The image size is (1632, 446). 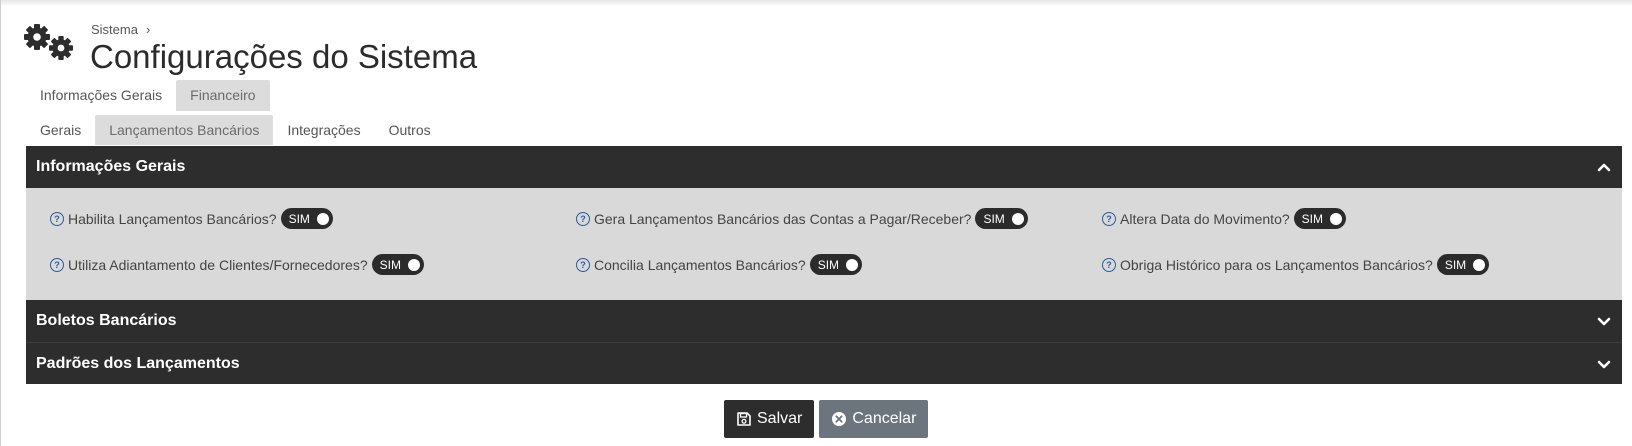 I want to click on top-shadow, so click(x=816, y=3).